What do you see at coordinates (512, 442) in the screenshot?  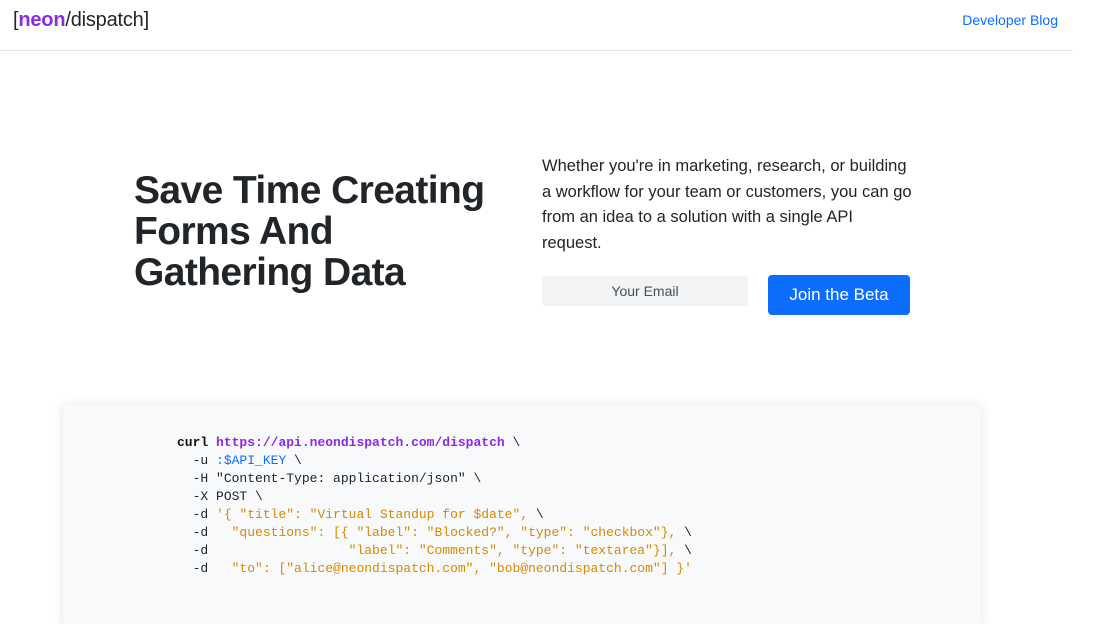 I see `code-line-1-tail: \` at bounding box center [512, 442].